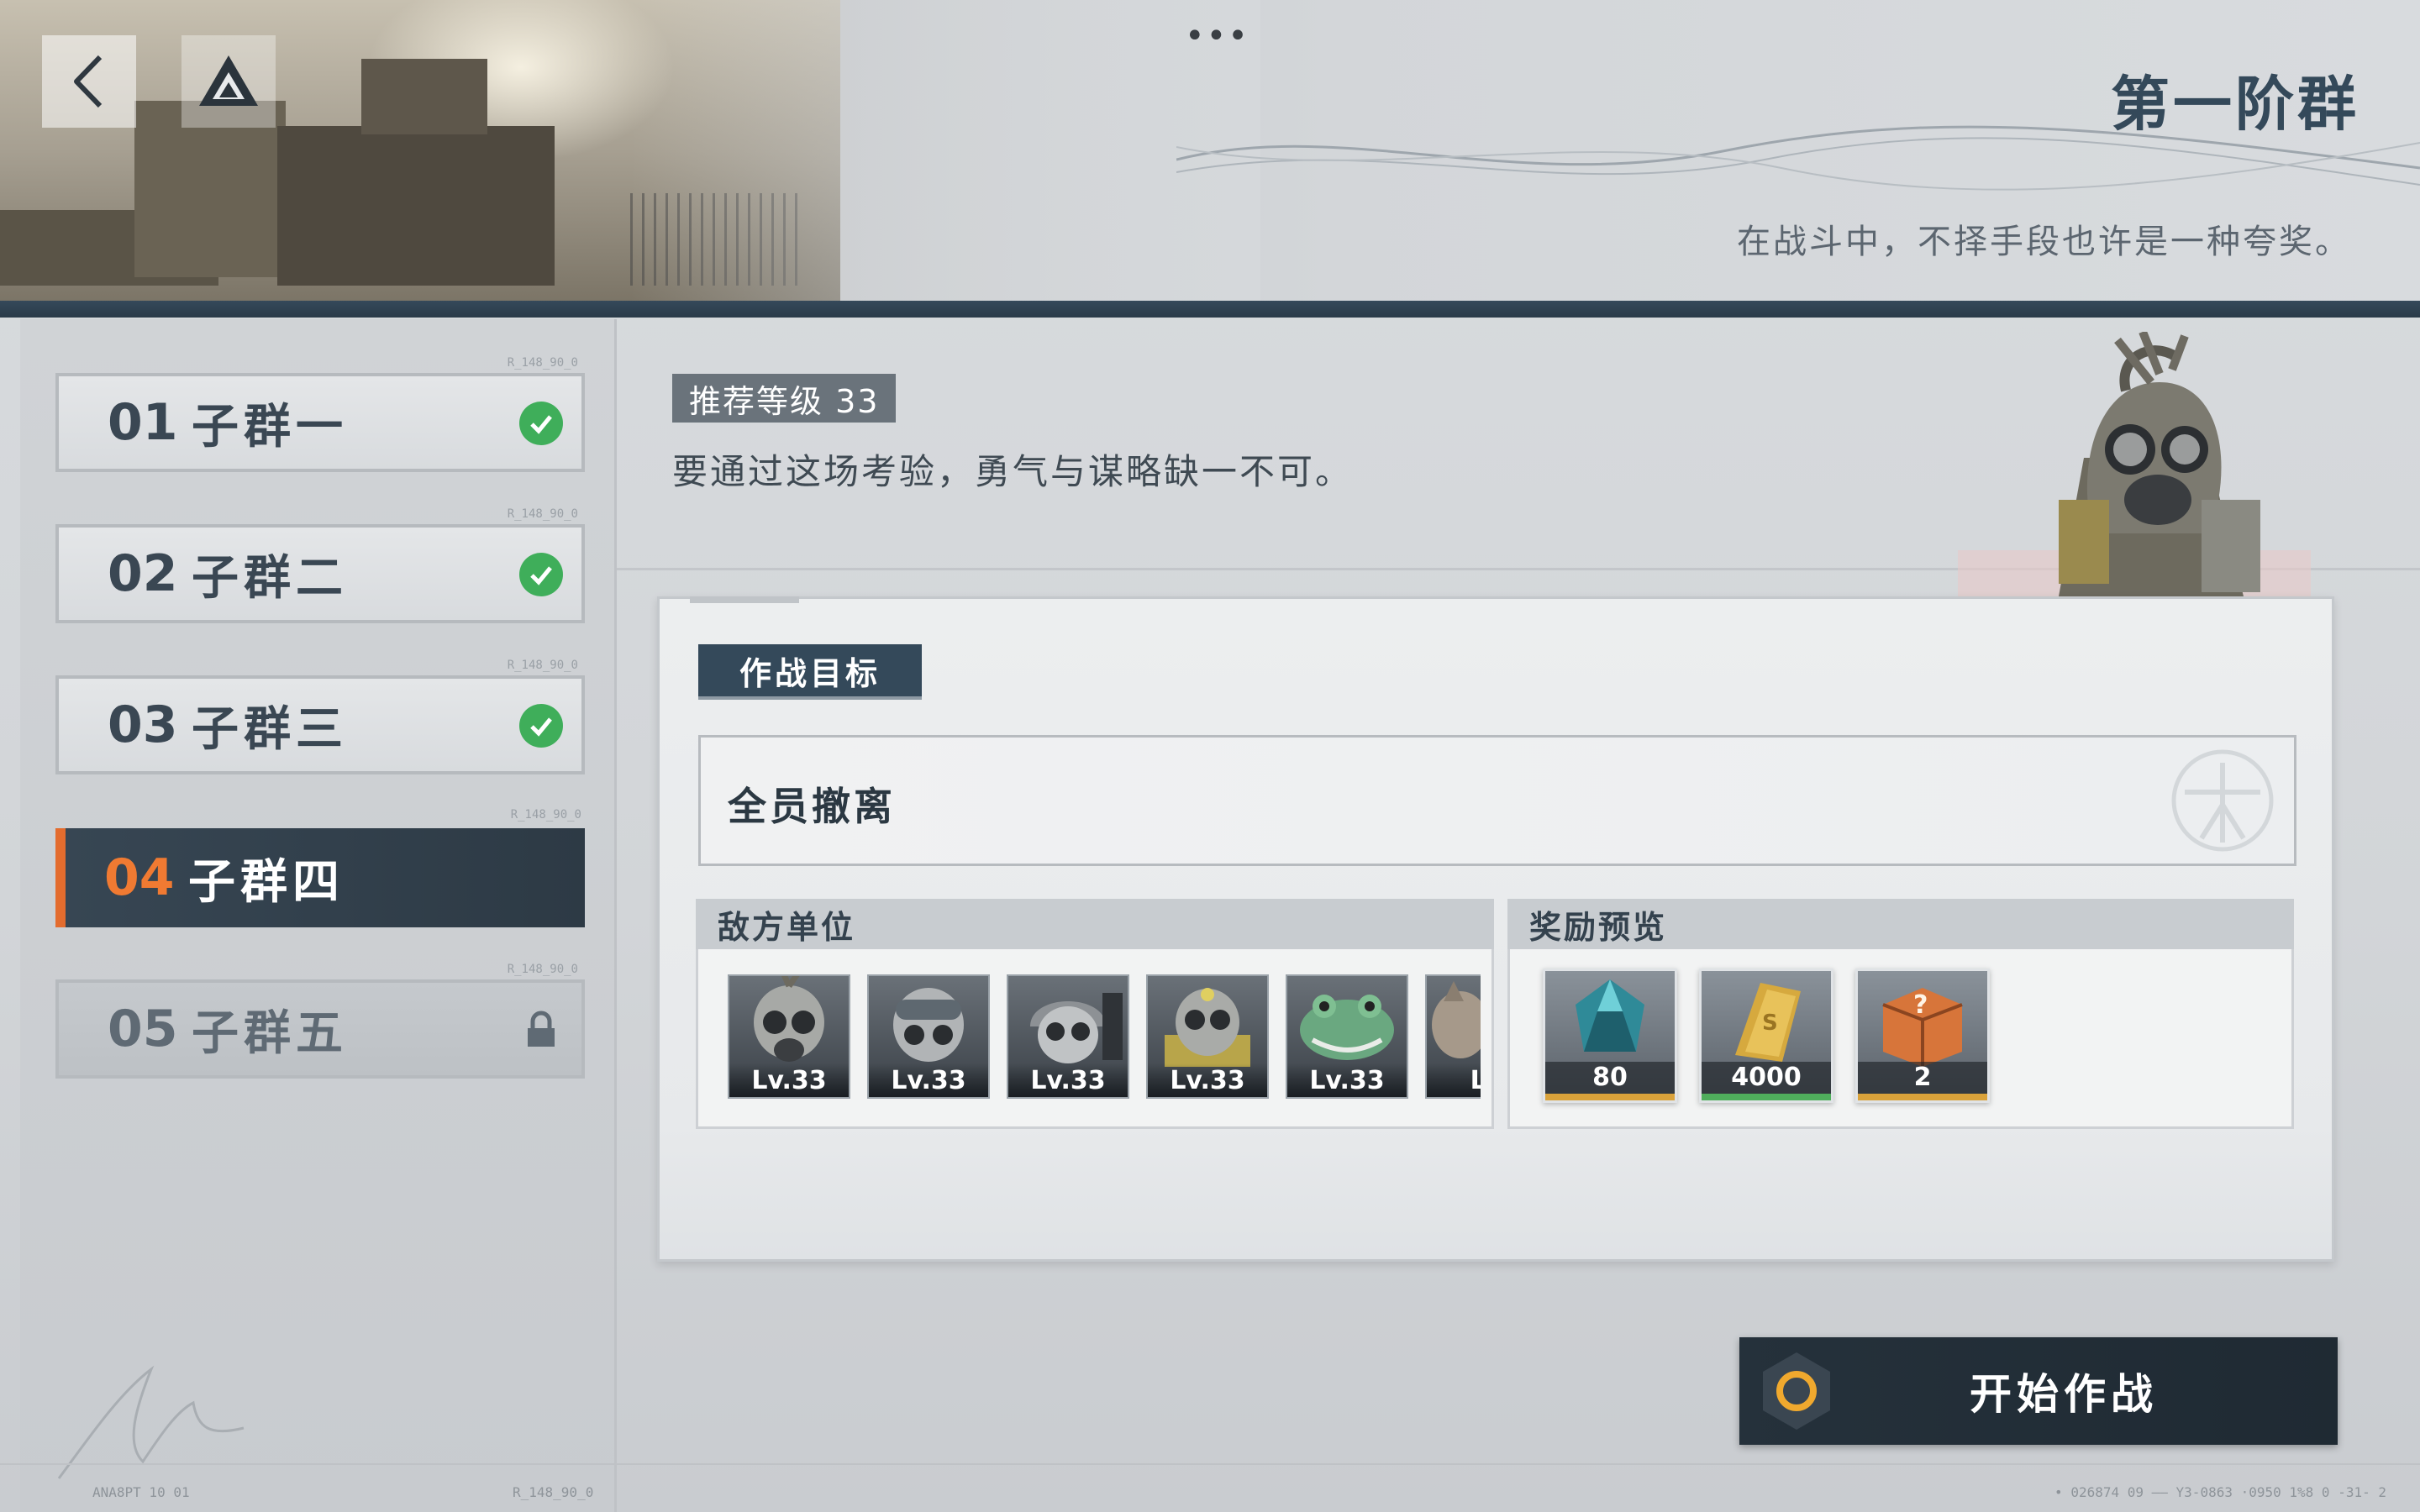 The width and height of the screenshot is (2420, 1512). I want to click on yellow-armor-gasmask-icon, so click(1207, 1028).